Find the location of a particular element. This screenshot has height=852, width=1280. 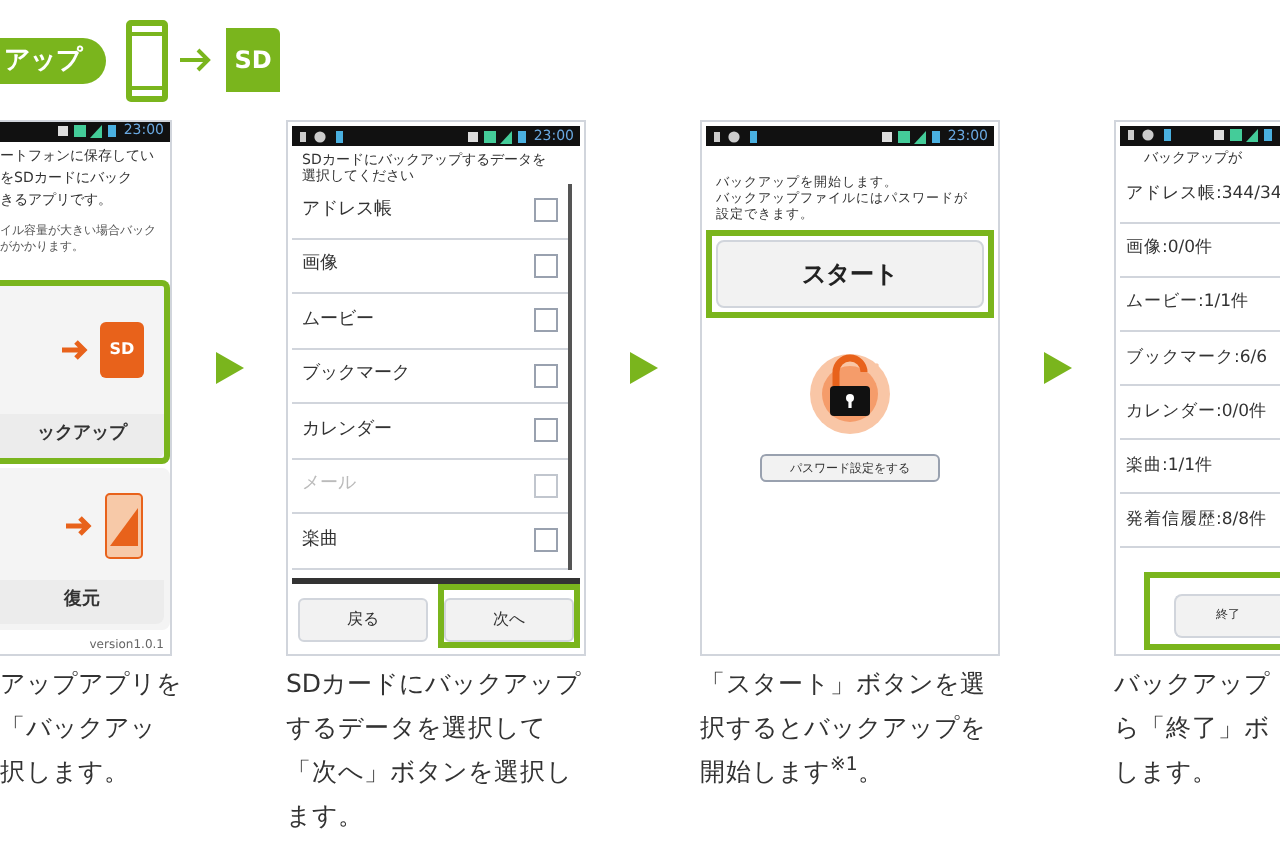

result-row: ムービー:1/1件 is located at coordinates (1188, 303).